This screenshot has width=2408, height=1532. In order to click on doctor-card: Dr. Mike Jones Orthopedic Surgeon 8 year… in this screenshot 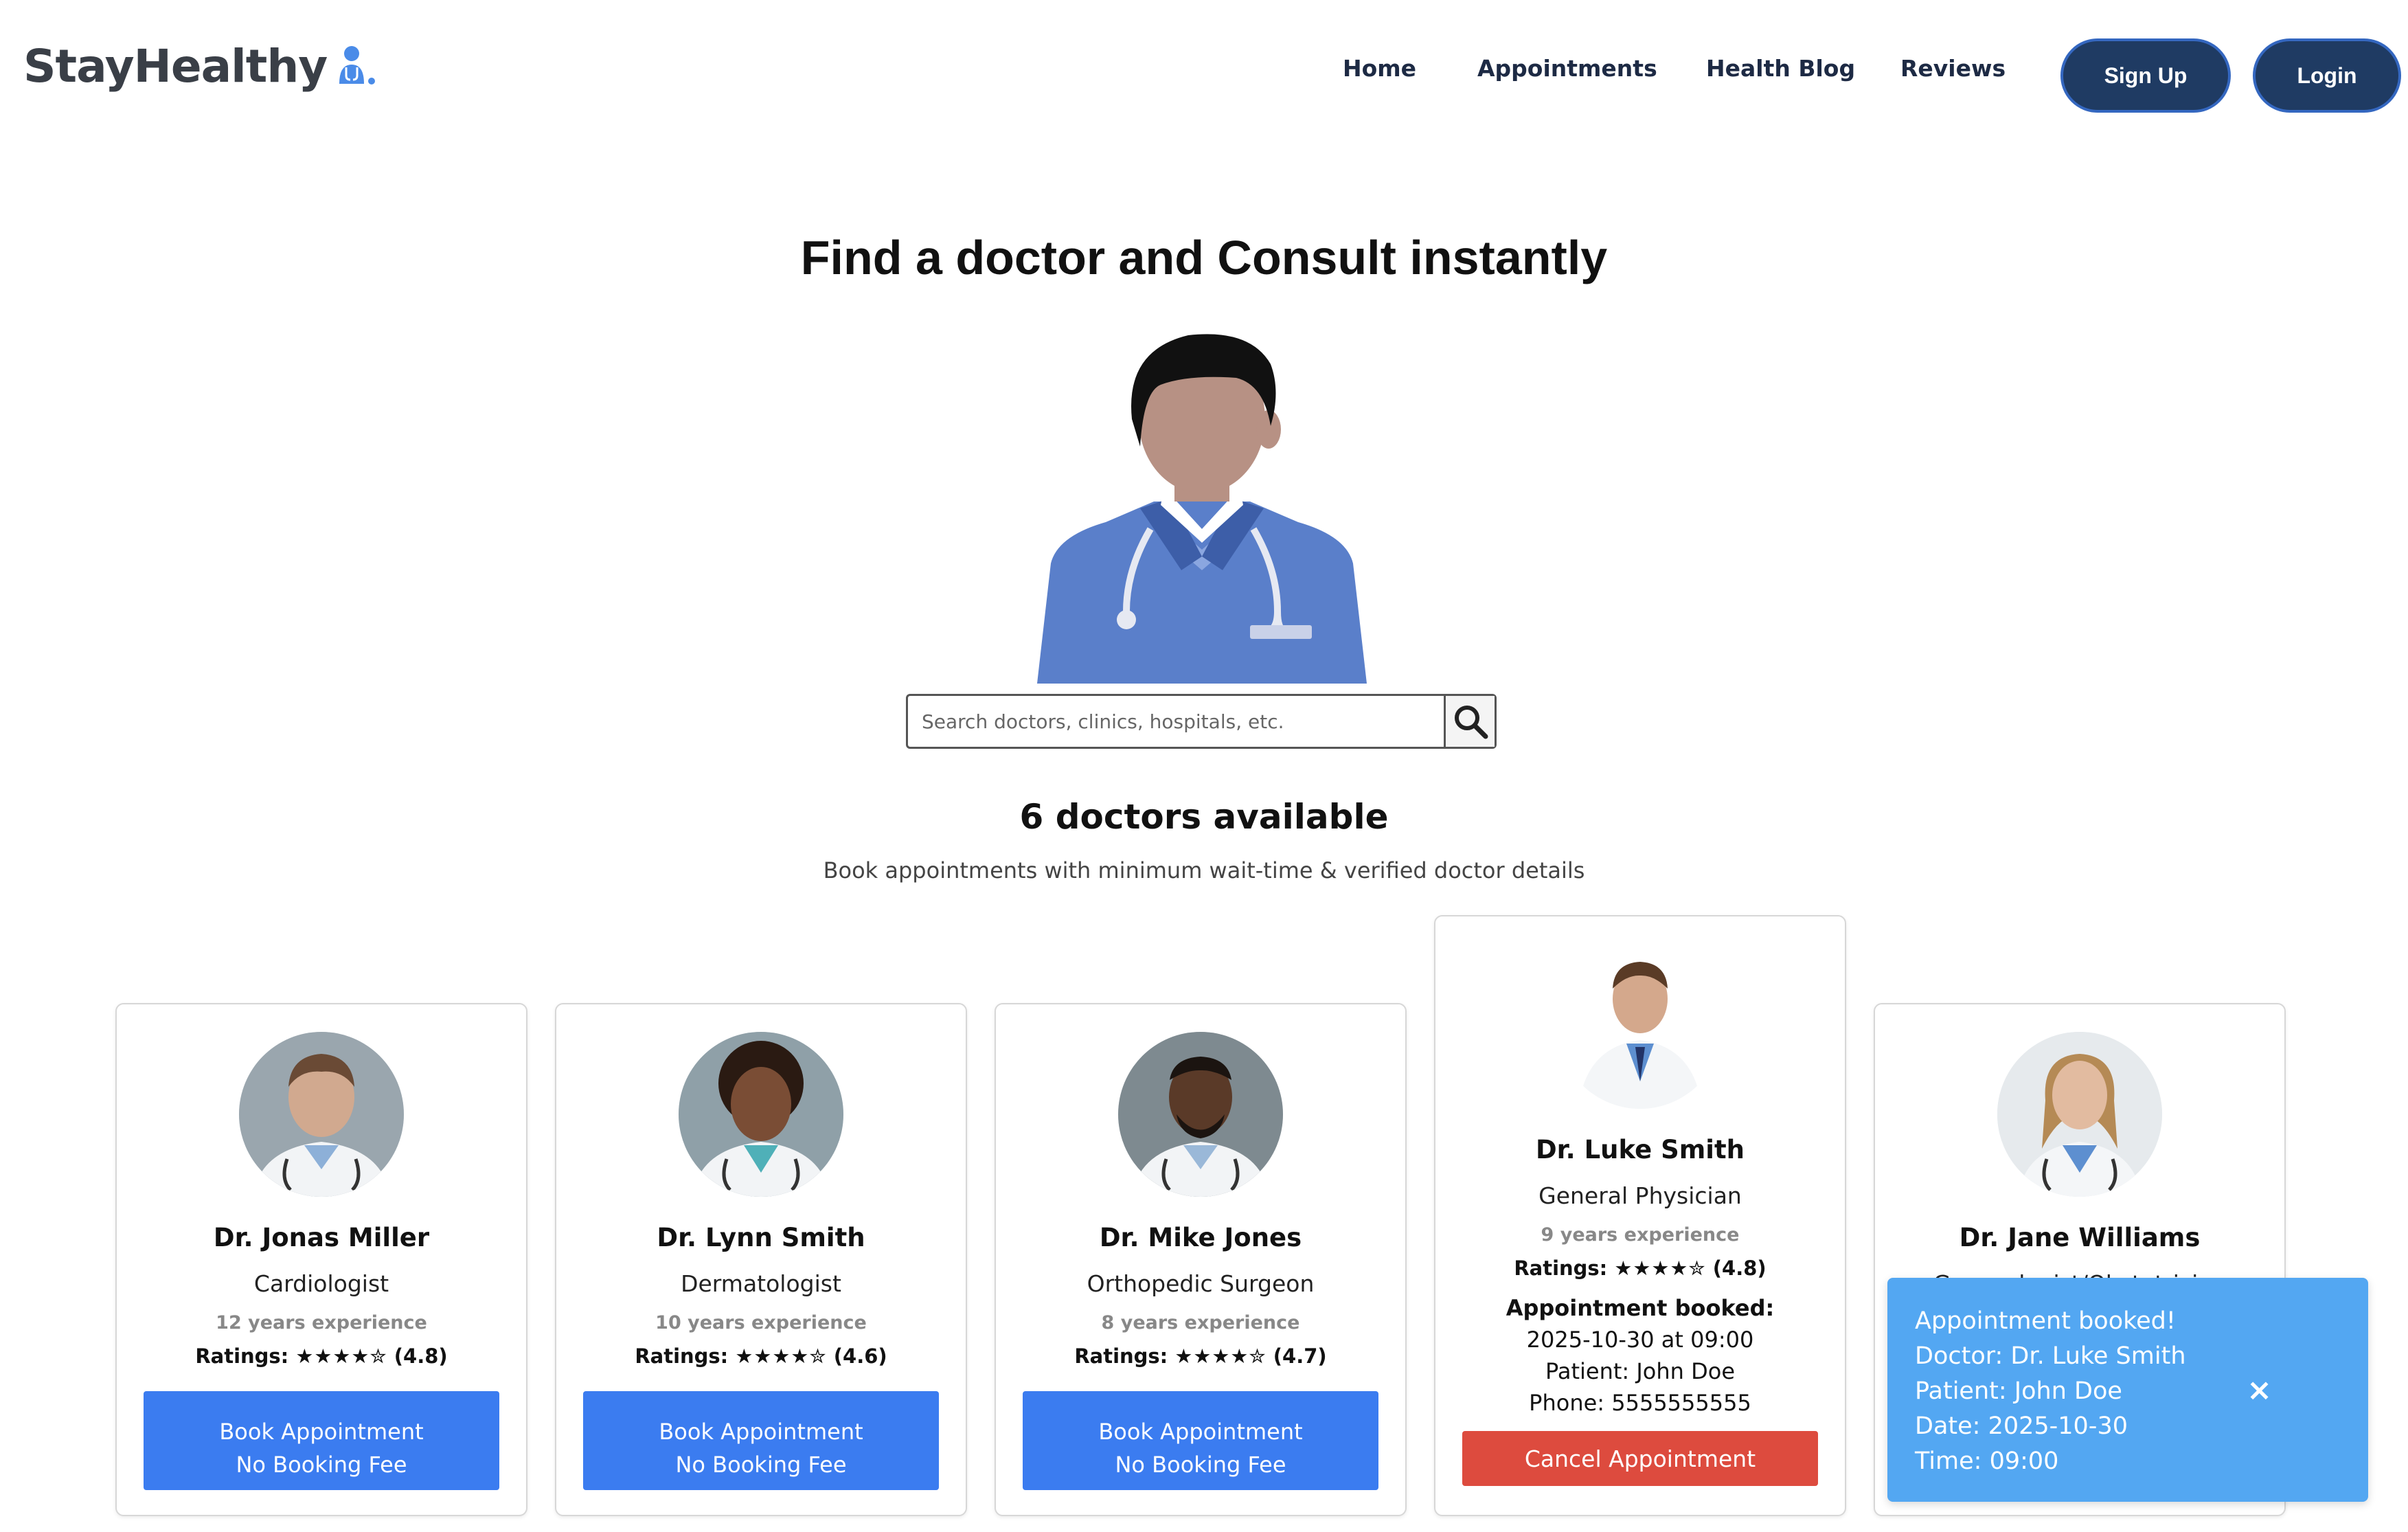, I will do `click(1201, 1259)`.